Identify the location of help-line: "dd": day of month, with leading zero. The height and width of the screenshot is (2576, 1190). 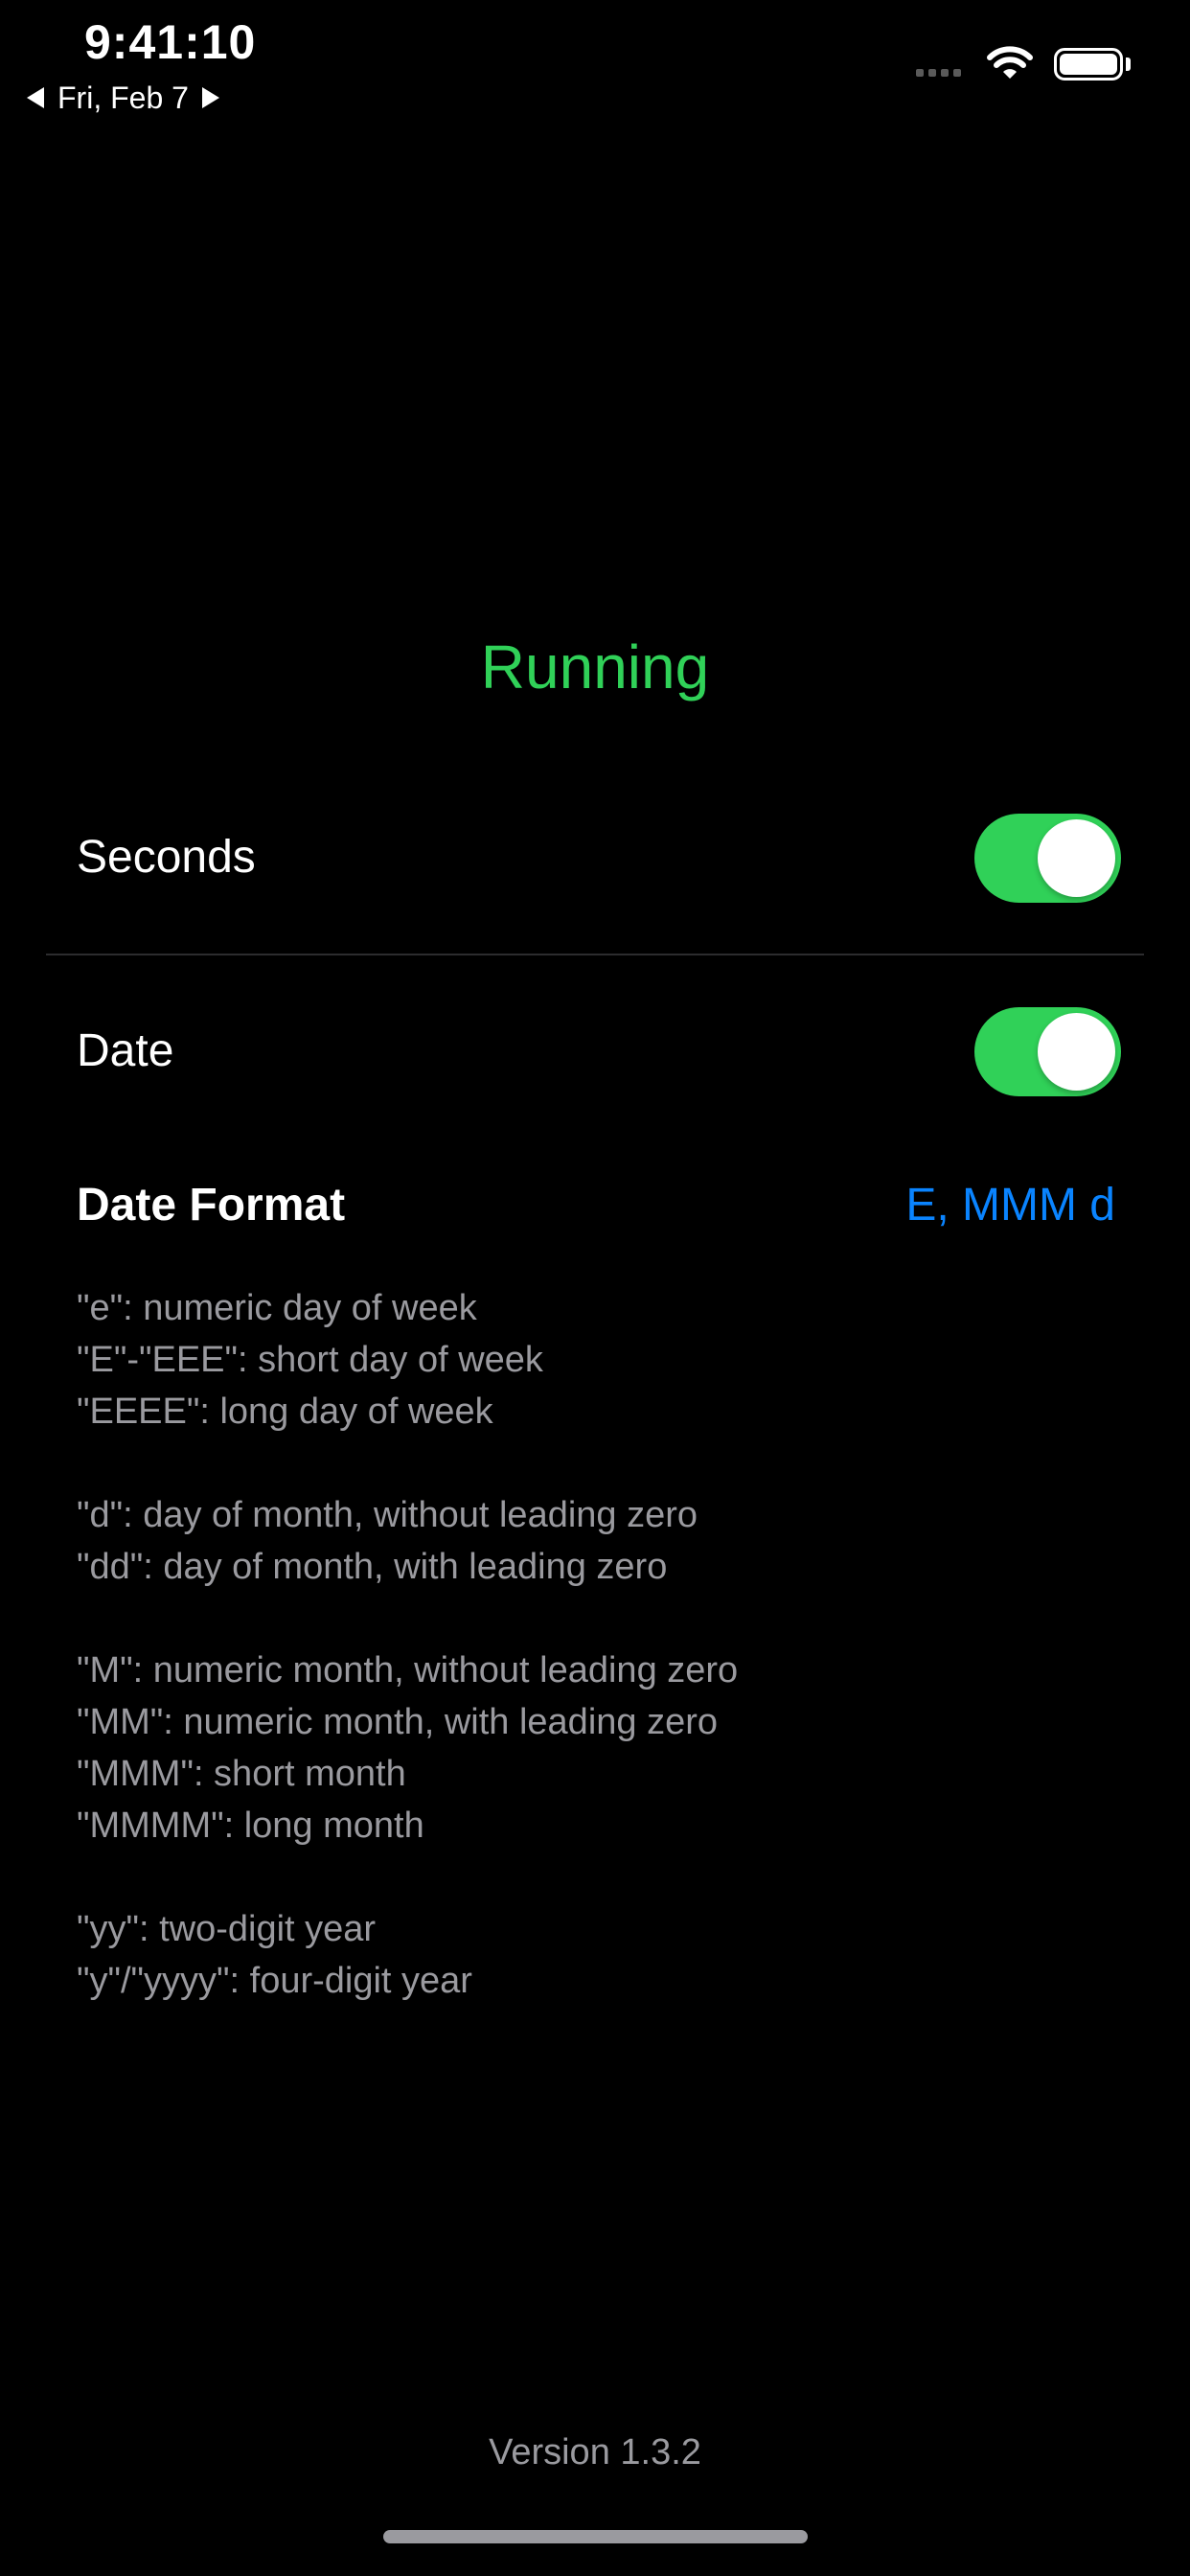
(373, 1567).